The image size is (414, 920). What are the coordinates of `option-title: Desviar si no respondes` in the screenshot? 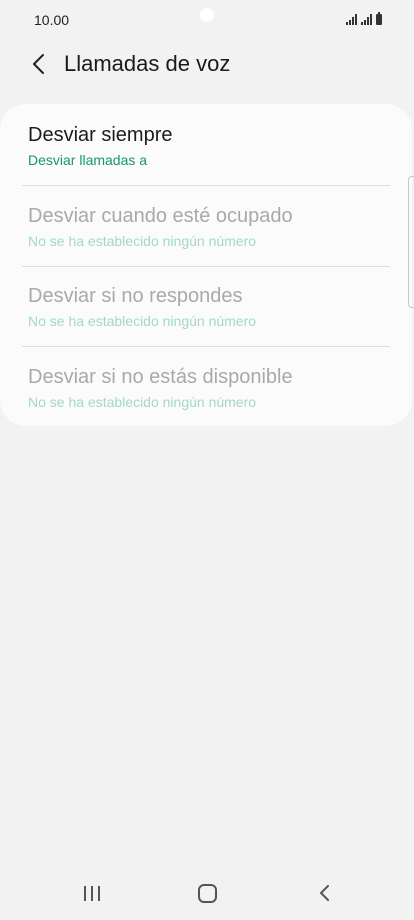 It's located at (135, 296).